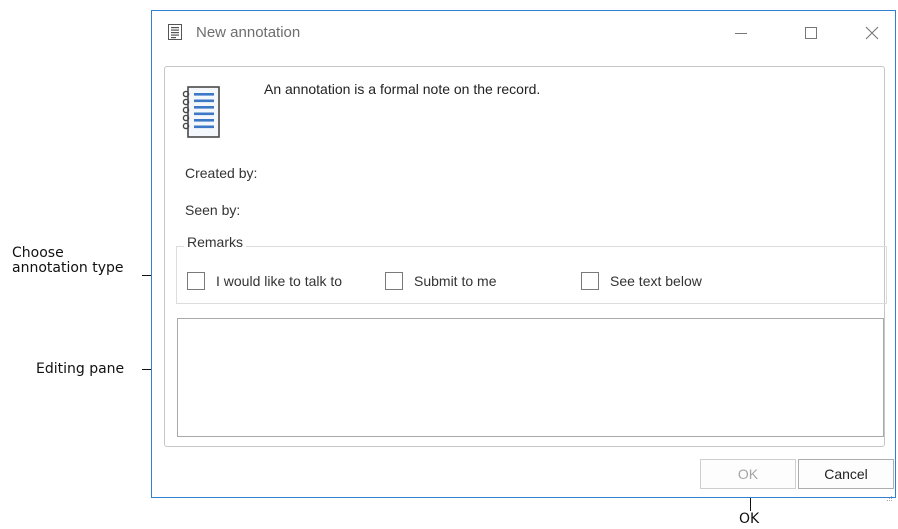 The width and height of the screenshot is (898, 529). I want to click on title-bar: New annotation, so click(523, 33).